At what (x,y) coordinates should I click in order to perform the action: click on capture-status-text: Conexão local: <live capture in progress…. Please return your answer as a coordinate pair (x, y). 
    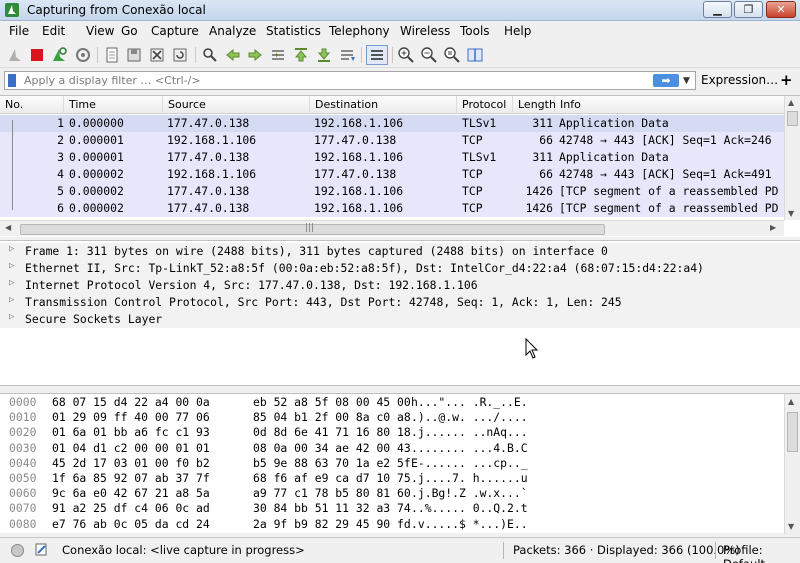
    Looking at the image, I should click on (183, 550).